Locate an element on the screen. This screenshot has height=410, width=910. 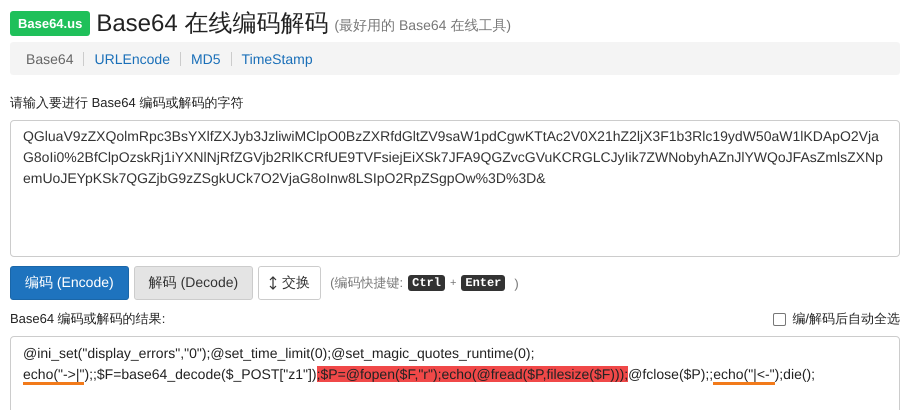
encode-button: 编码 (Encode) is located at coordinates (69, 283).